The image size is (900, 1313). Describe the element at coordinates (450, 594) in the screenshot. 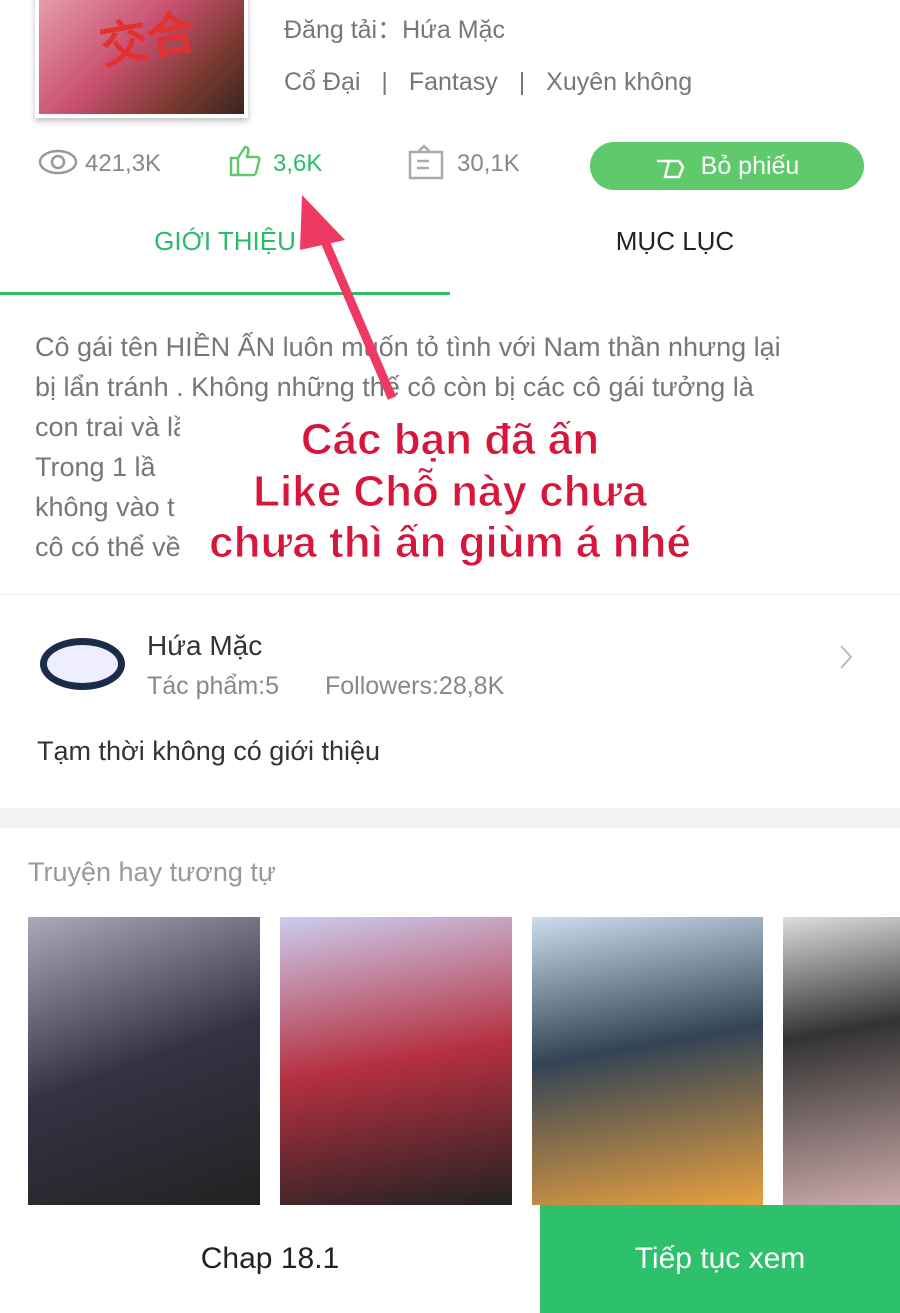

I see `divider` at that location.